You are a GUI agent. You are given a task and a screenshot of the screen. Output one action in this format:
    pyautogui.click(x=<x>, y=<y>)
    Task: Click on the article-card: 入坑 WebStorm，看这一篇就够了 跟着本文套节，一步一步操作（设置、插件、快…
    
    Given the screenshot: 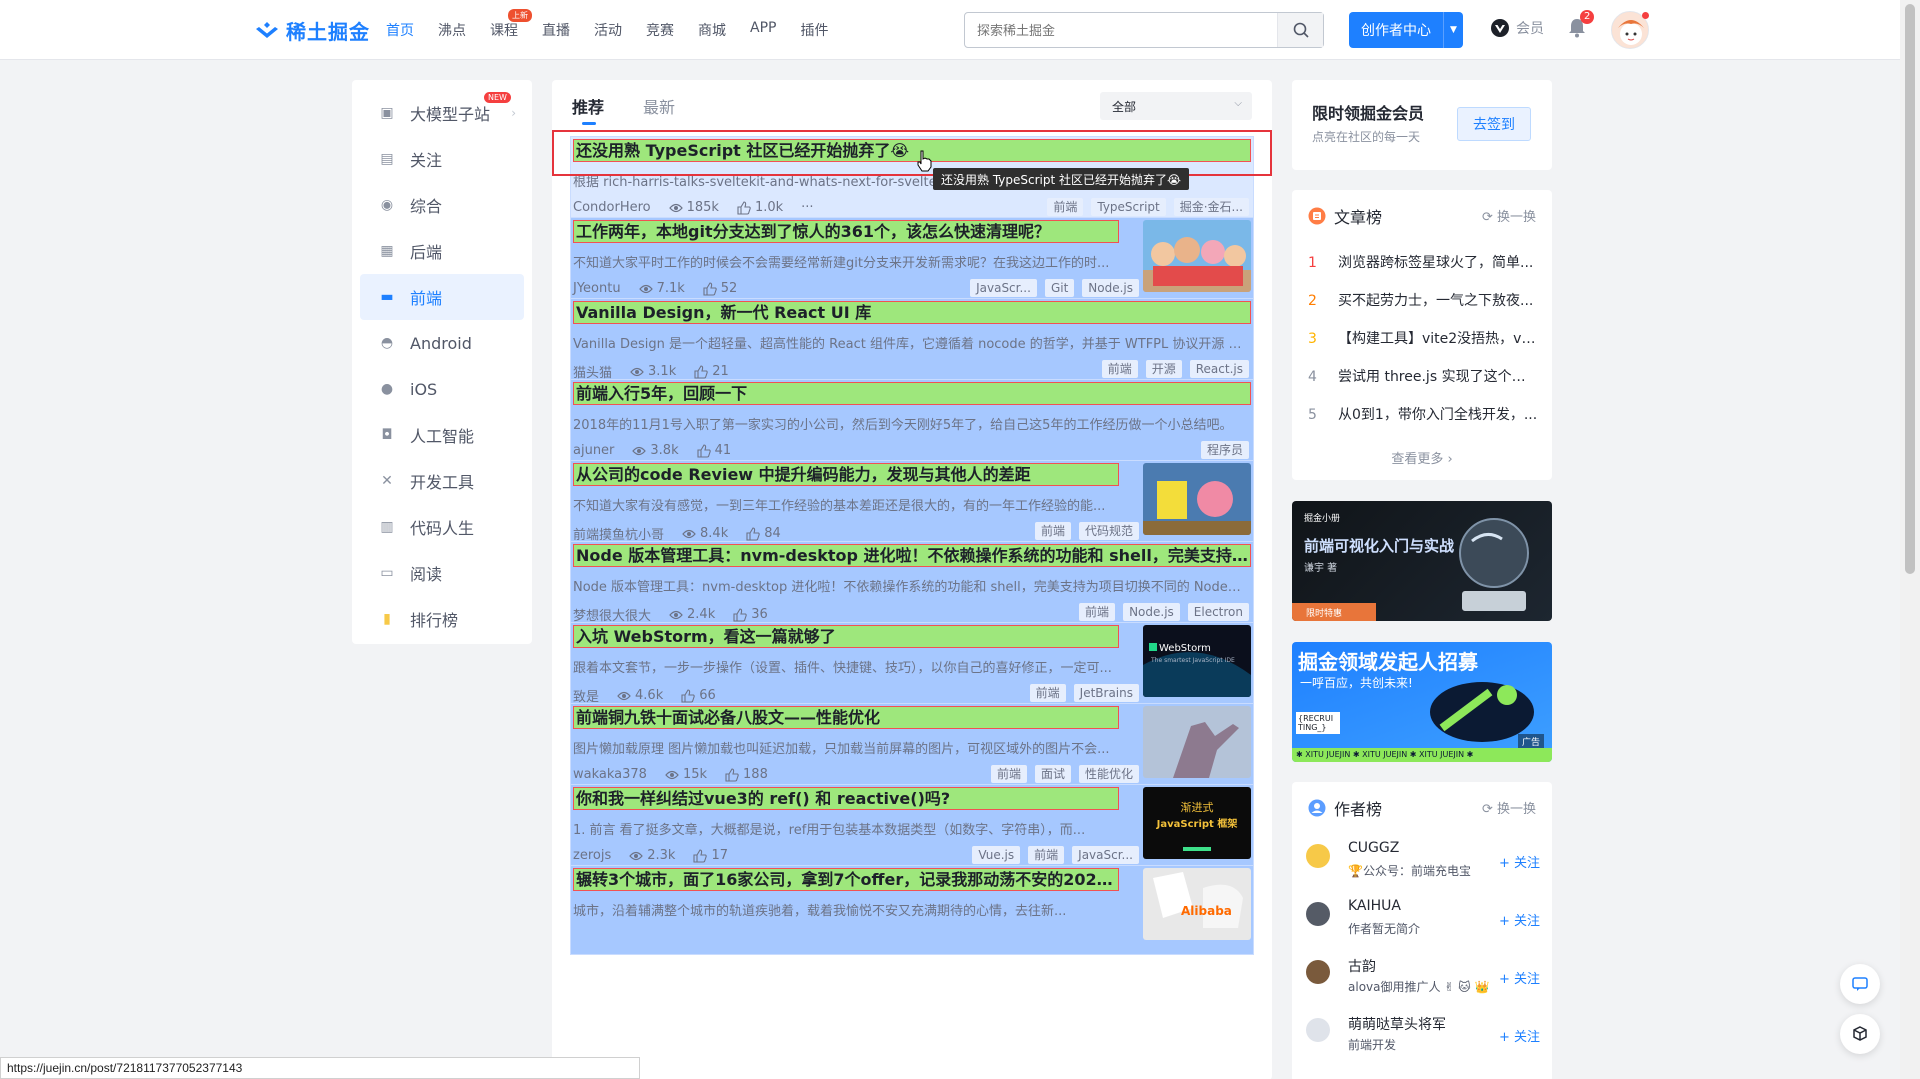 What is the action you would take?
    pyautogui.click(x=912, y=667)
    